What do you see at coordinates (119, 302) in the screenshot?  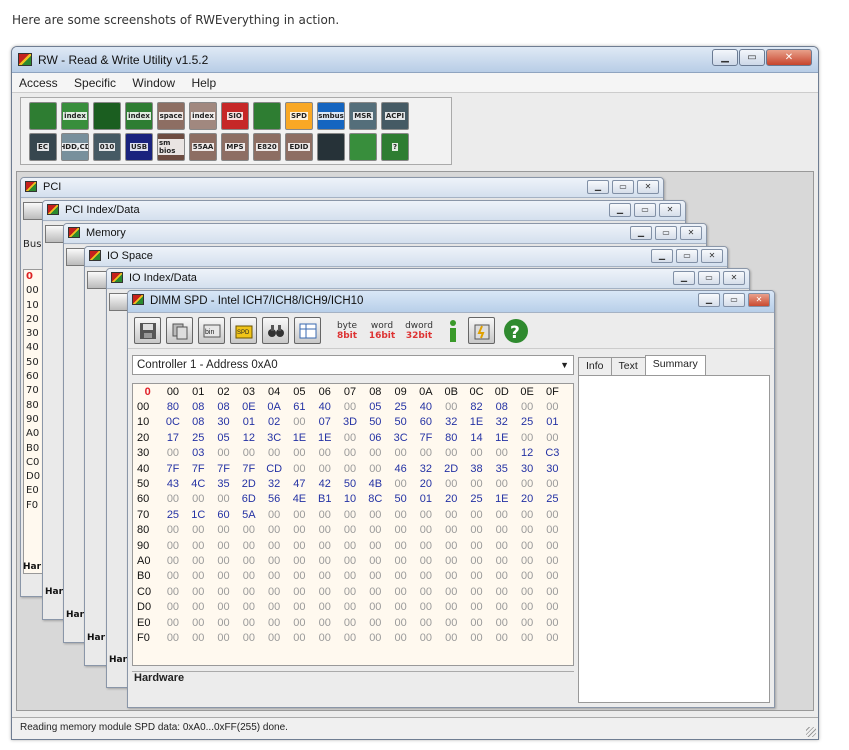 I see `io-index-tool-button` at bounding box center [119, 302].